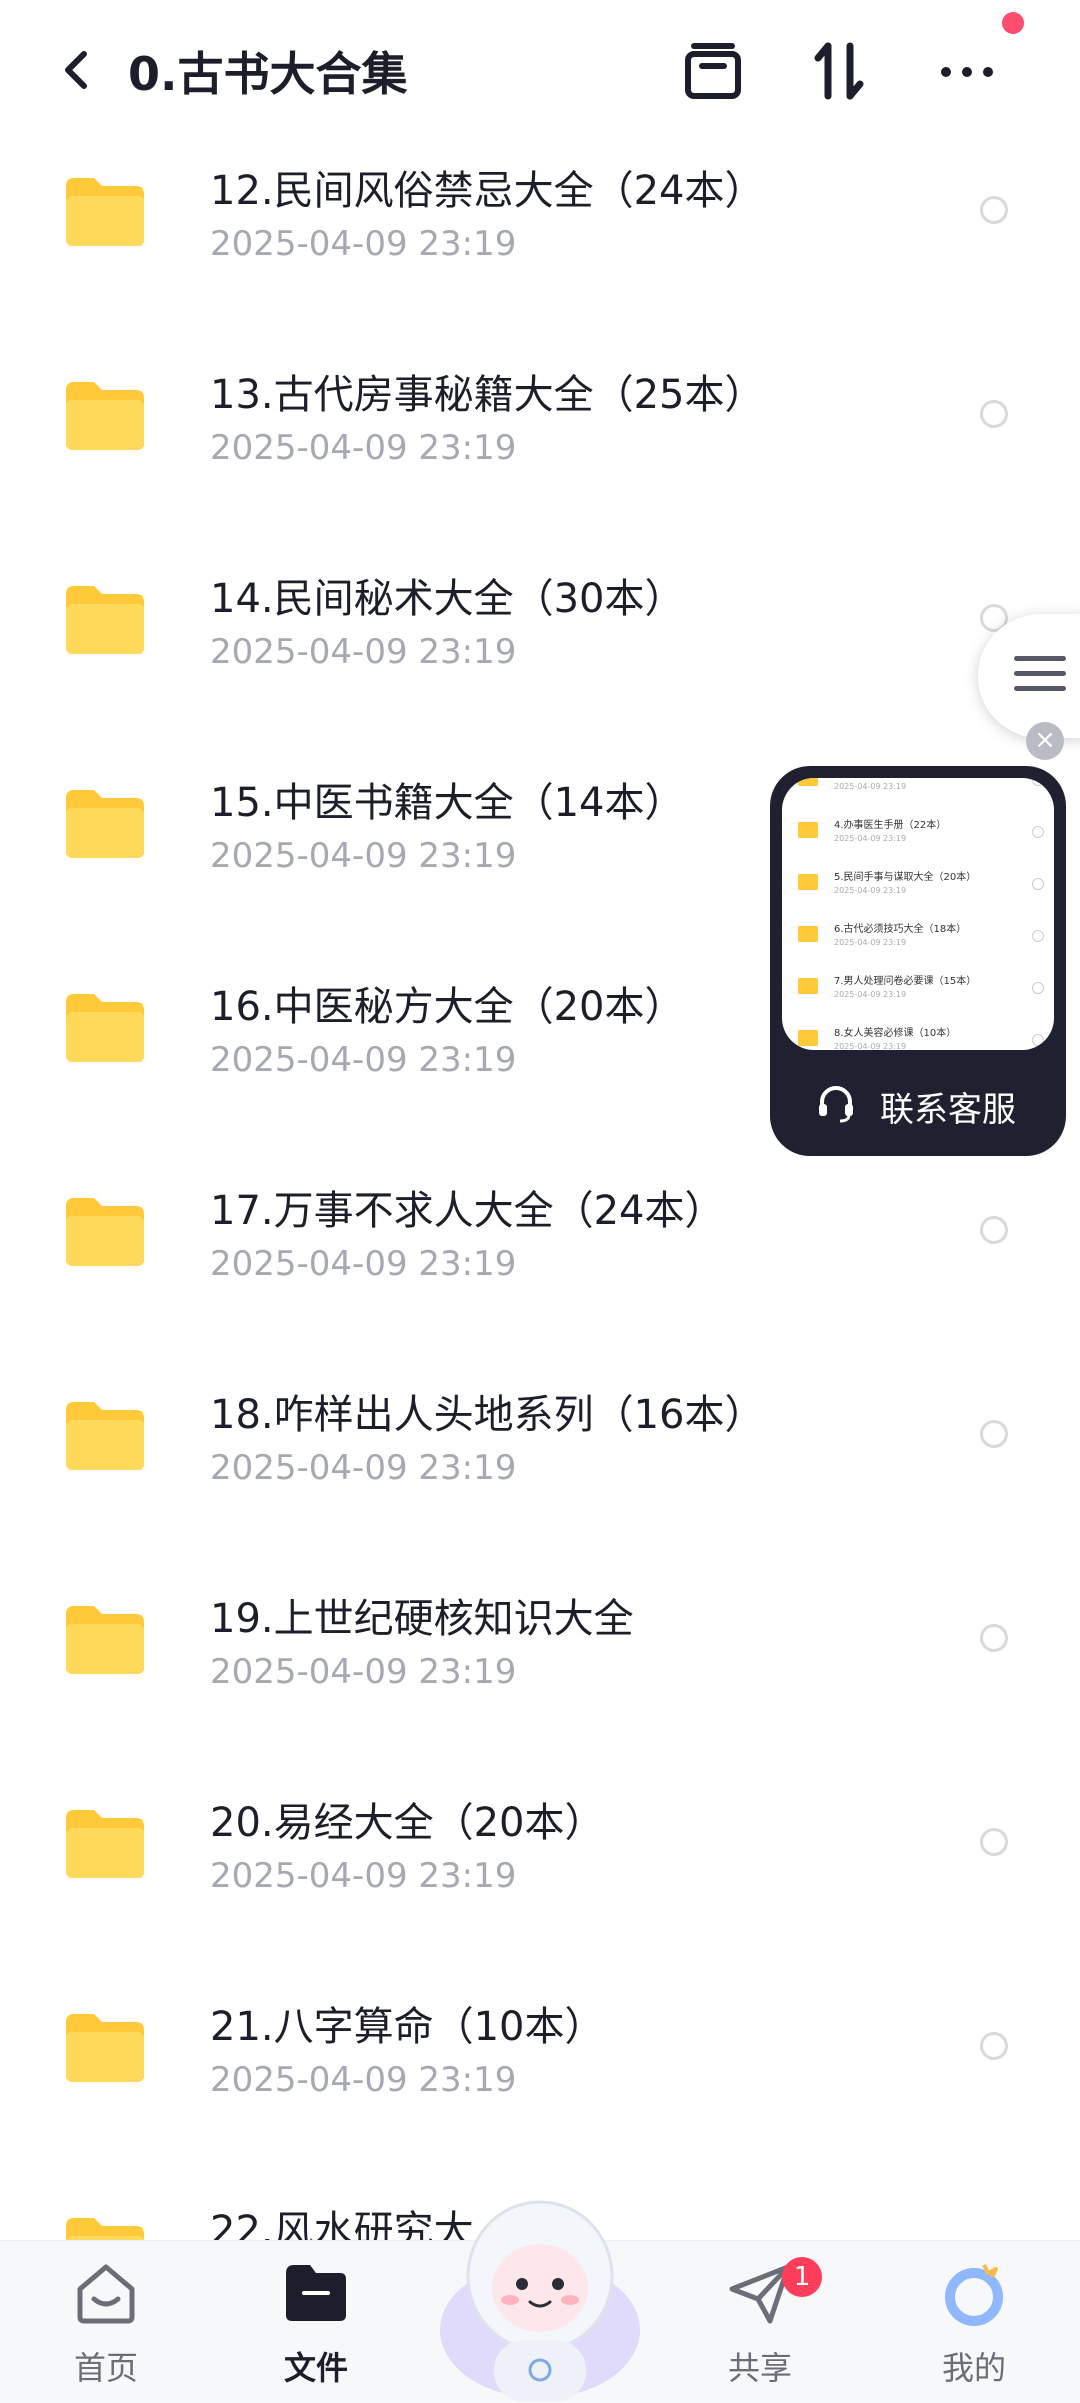  What do you see at coordinates (918, 886) in the screenshot?
I see `preview-row: 5.民间手事与谋取大全（20本） 2025-04-09 23:19` at bounding box center [918, 886].